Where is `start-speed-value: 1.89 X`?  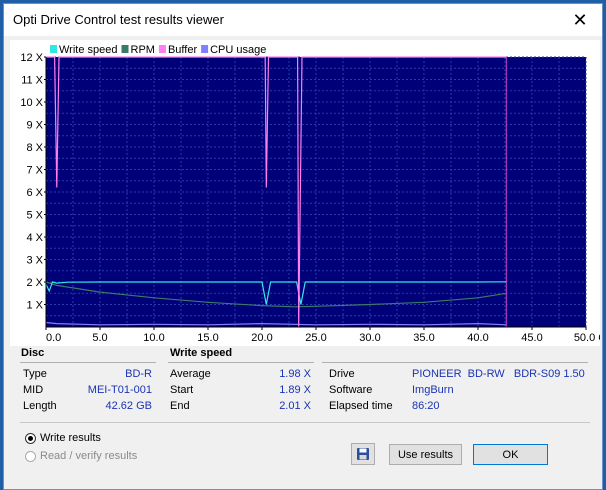
start-speed-value: 1.89 X is located at coordinates (295, 390).